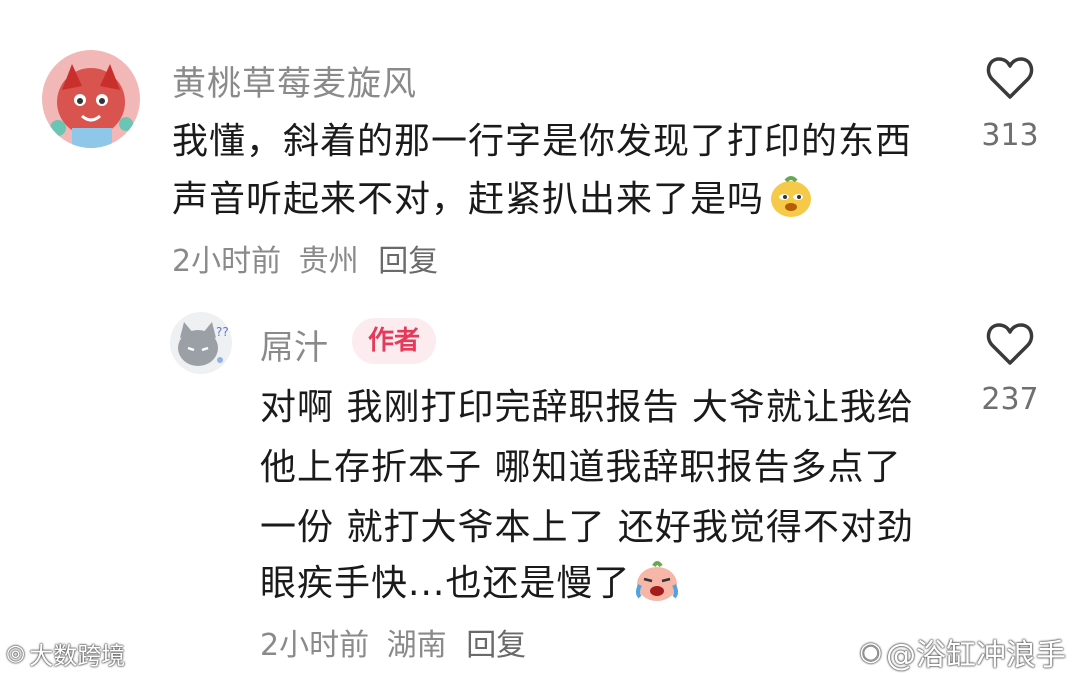 Image resolution: width=1080 pixels, height=673 pixels. Describe the element at coordinates (870, 652) in the screenshot. I see `weibo-logo-icon: ◉` at that location.